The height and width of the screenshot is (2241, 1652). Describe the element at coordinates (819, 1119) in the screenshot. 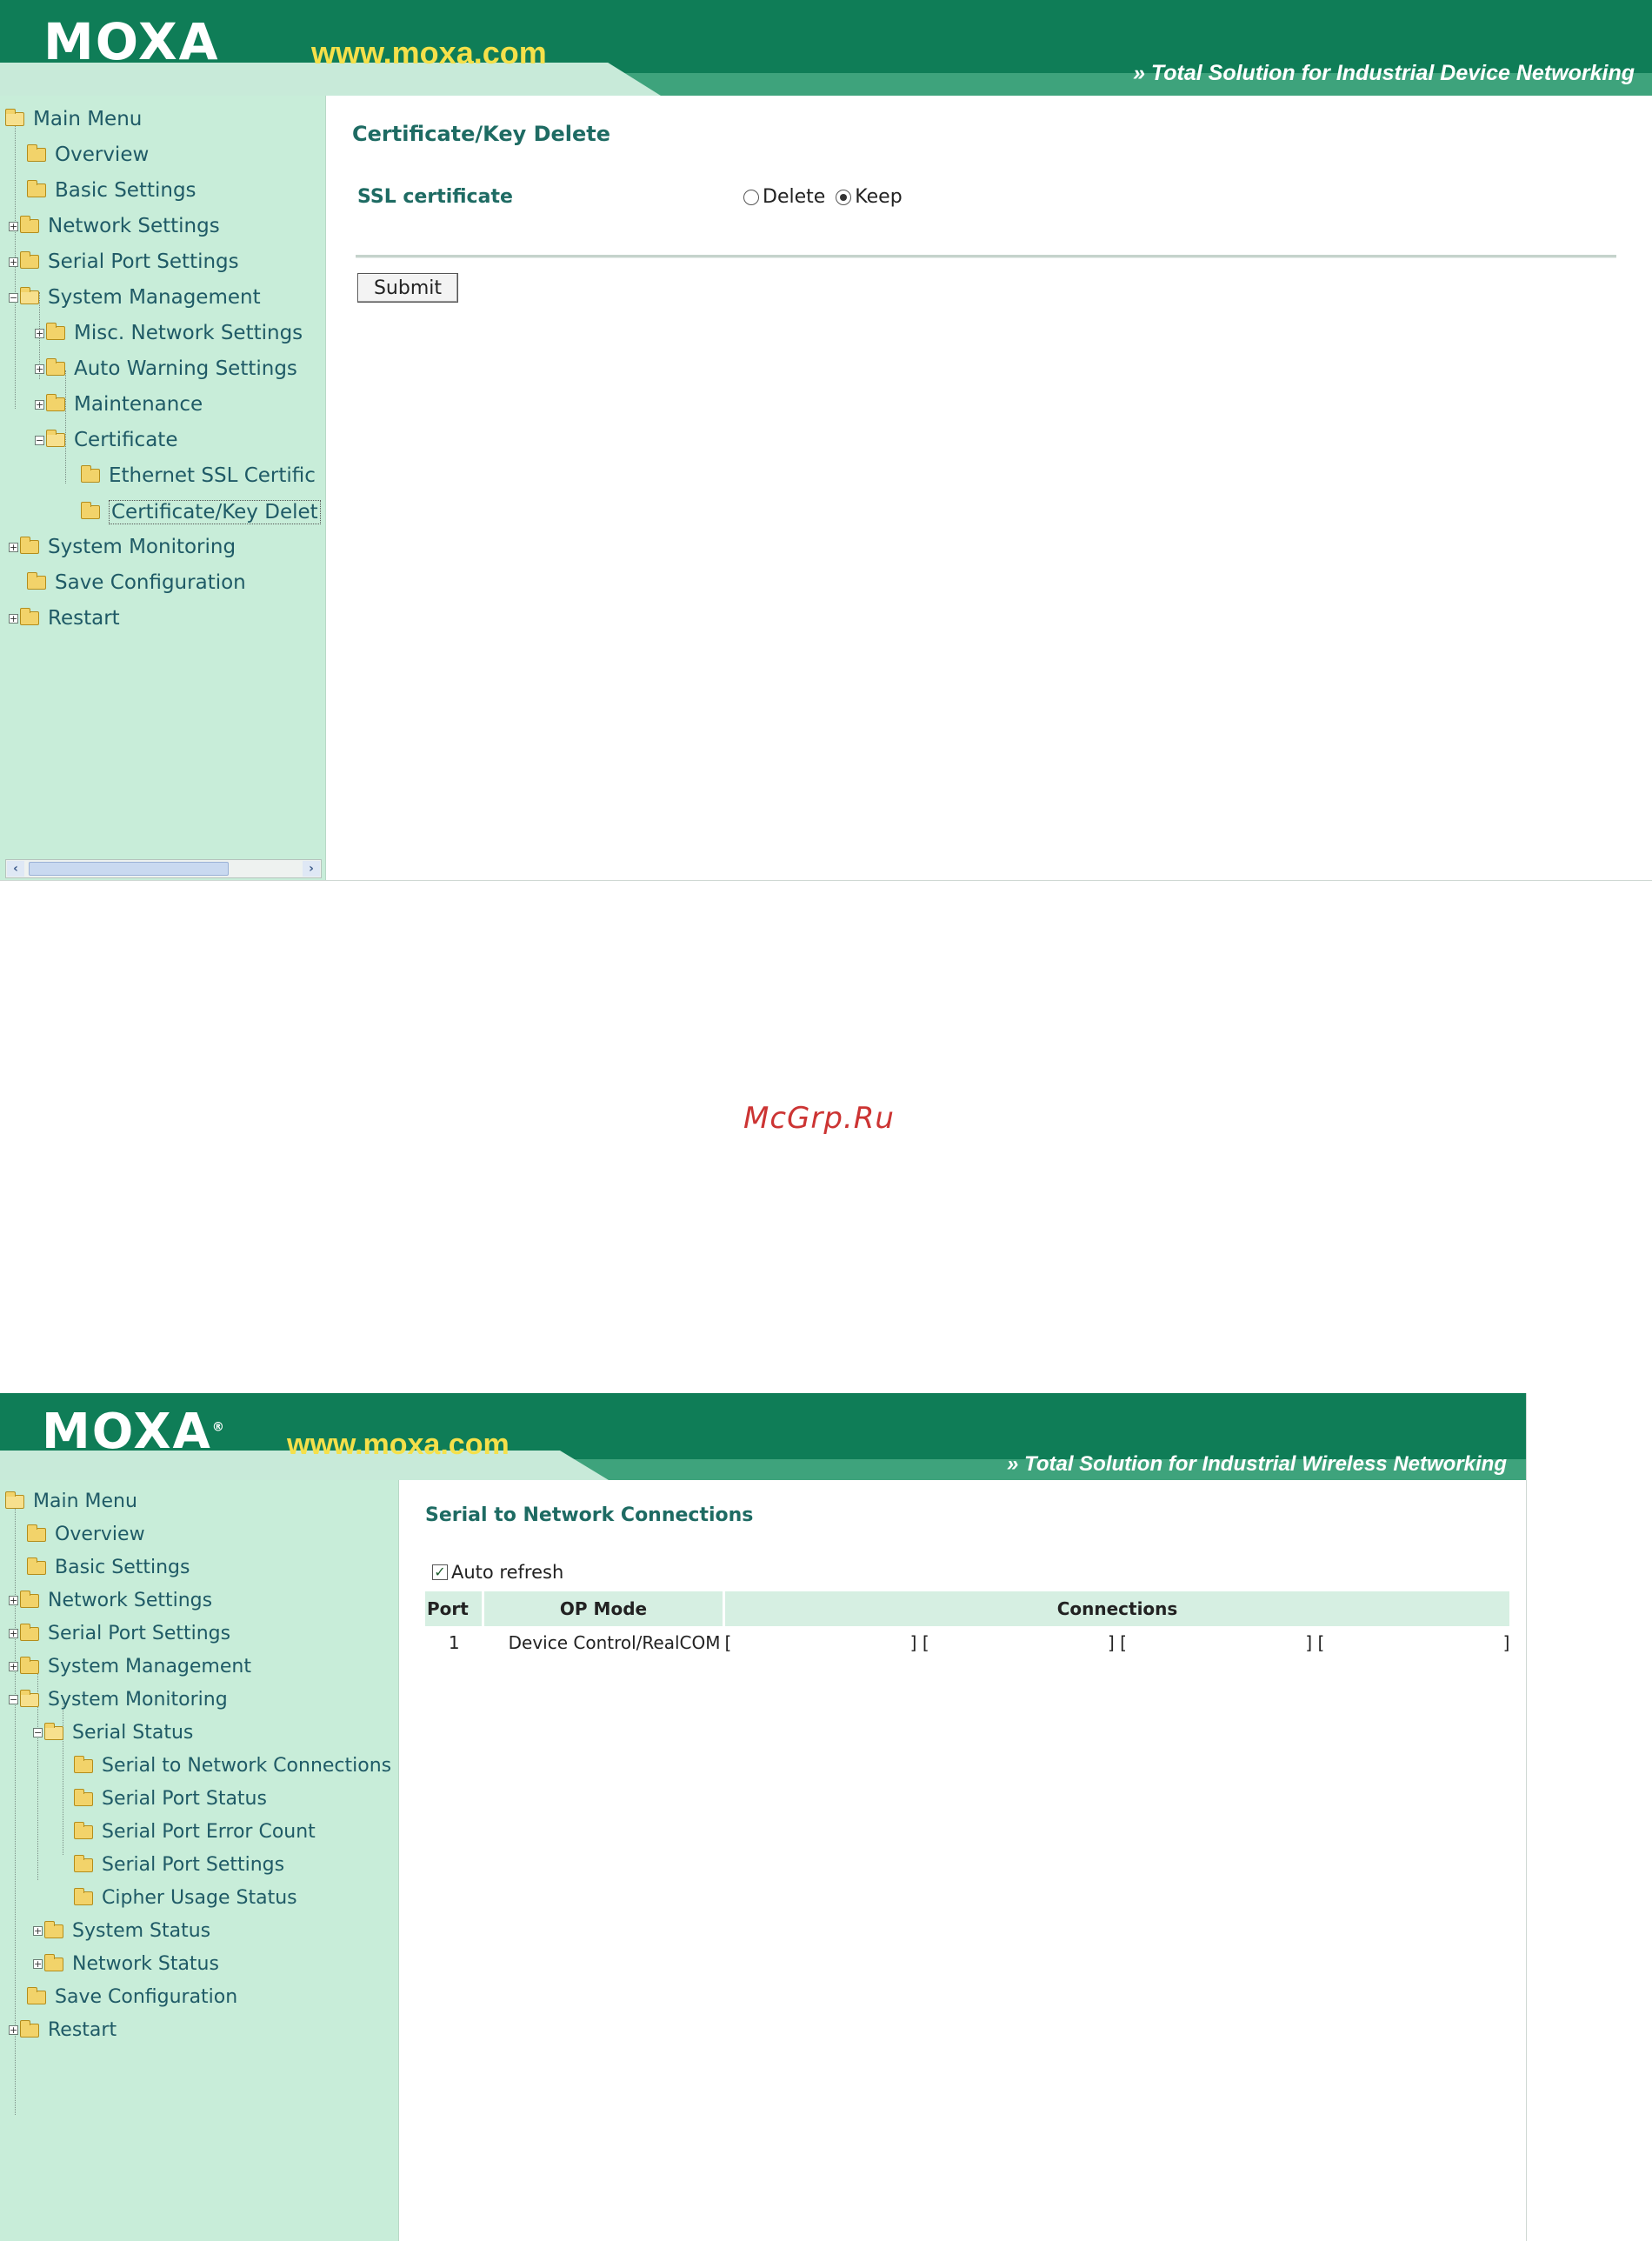

I see `watermark: McGrp.Ru` at that location.